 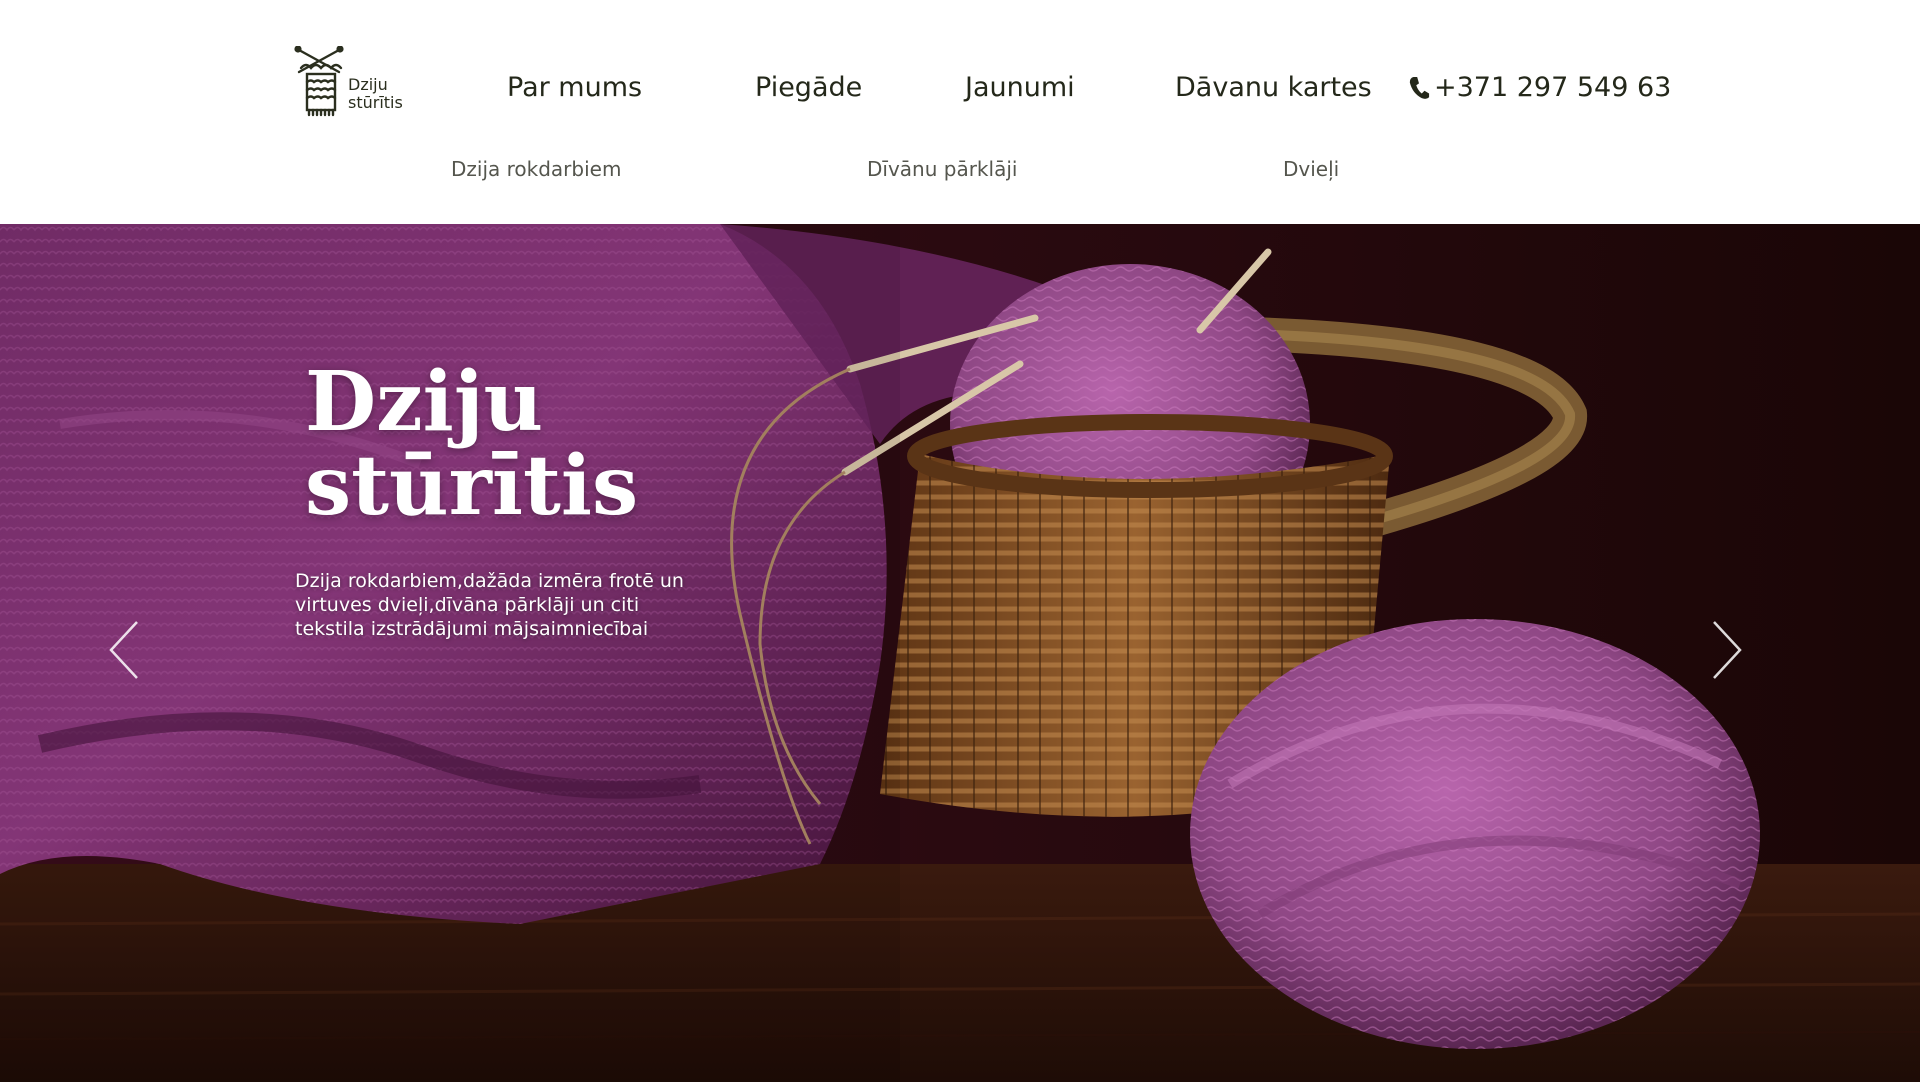 I want to click on hero-title-line1: Dziju, so click(x=424, y=402).